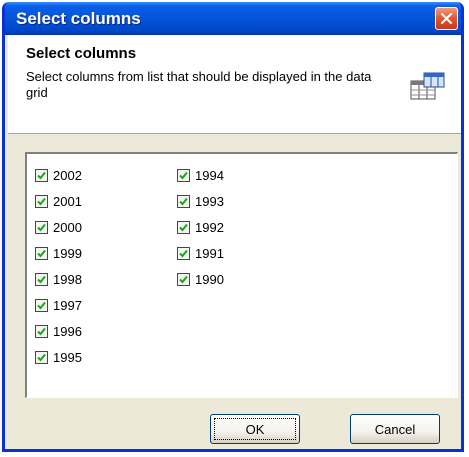 This screenshot has width=469, height=457. What do you see at coordinates (67, 357) in the screenshot?
I see `column-label: 1995` at bounding box center [67, 357].